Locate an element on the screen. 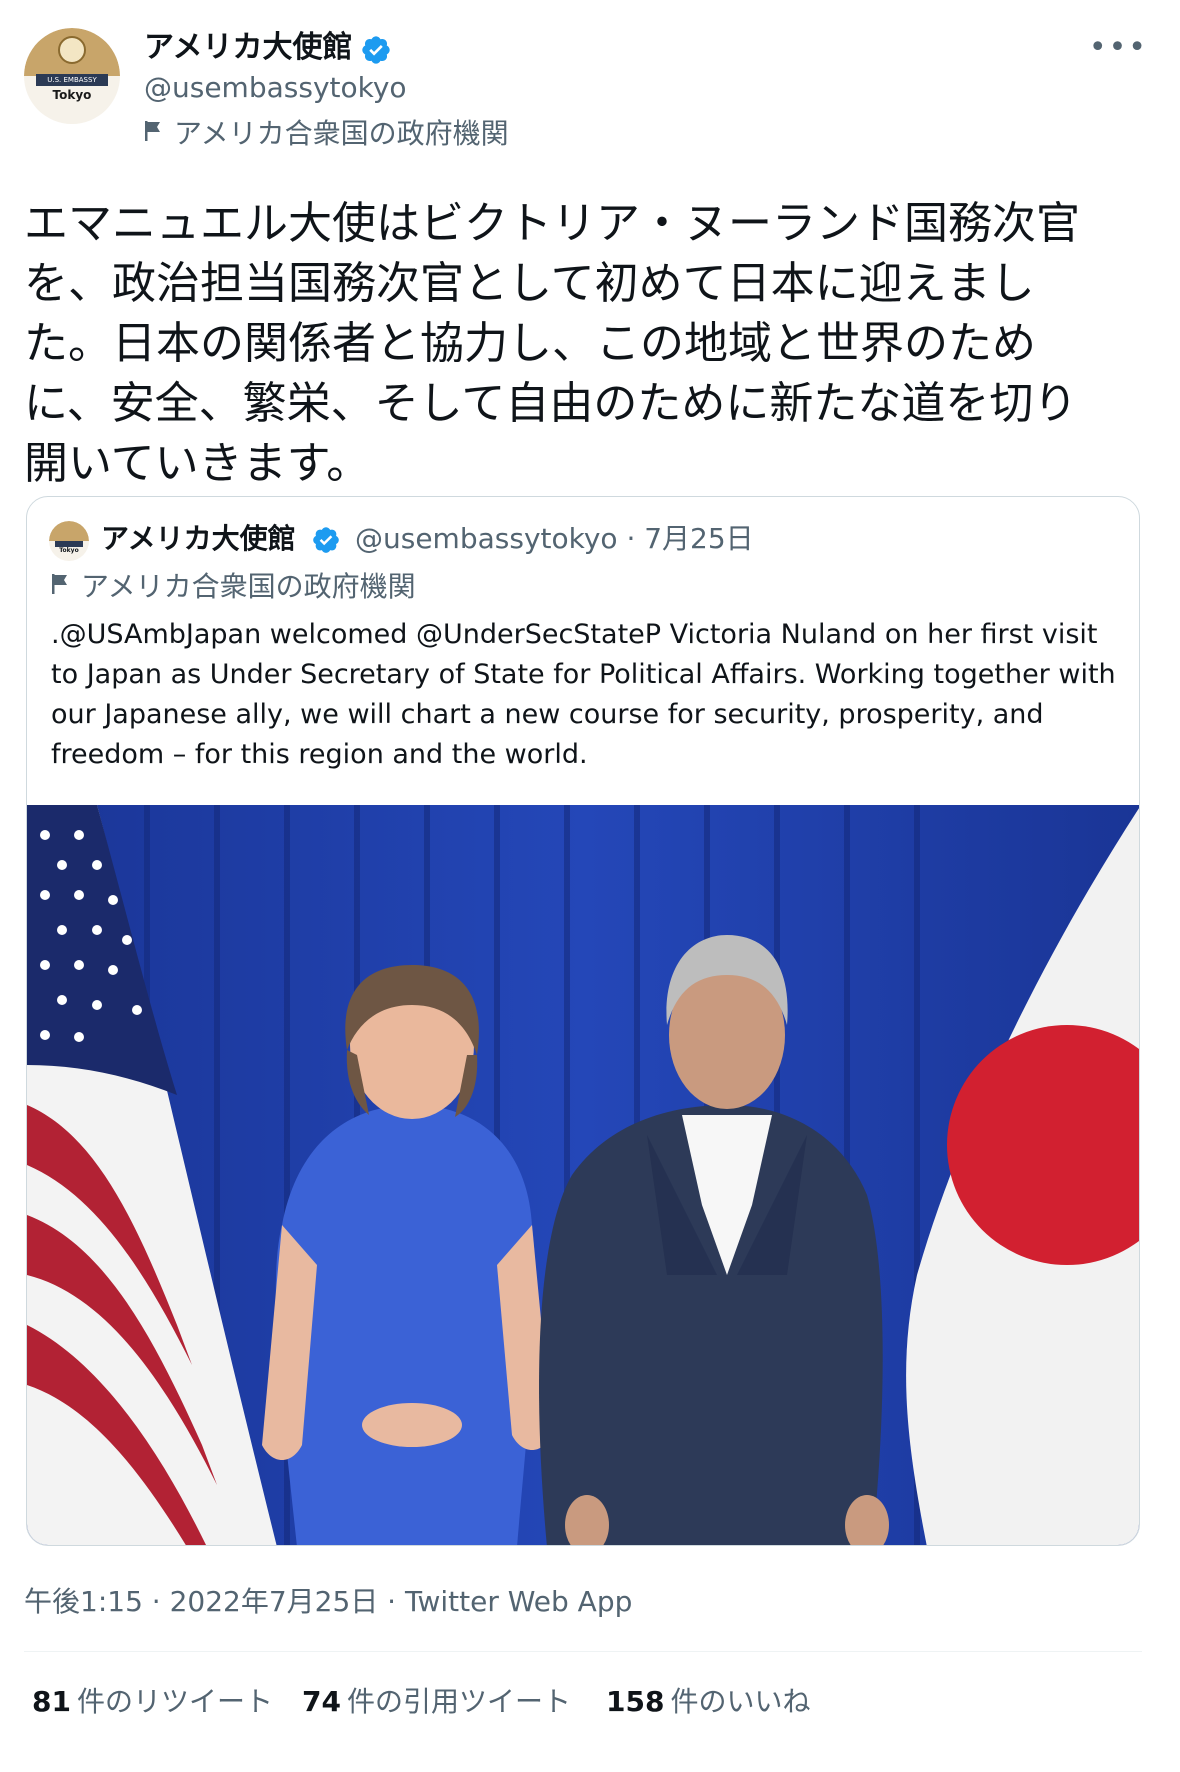  like-count-number: 158 is located at coordinates (635, 1701).